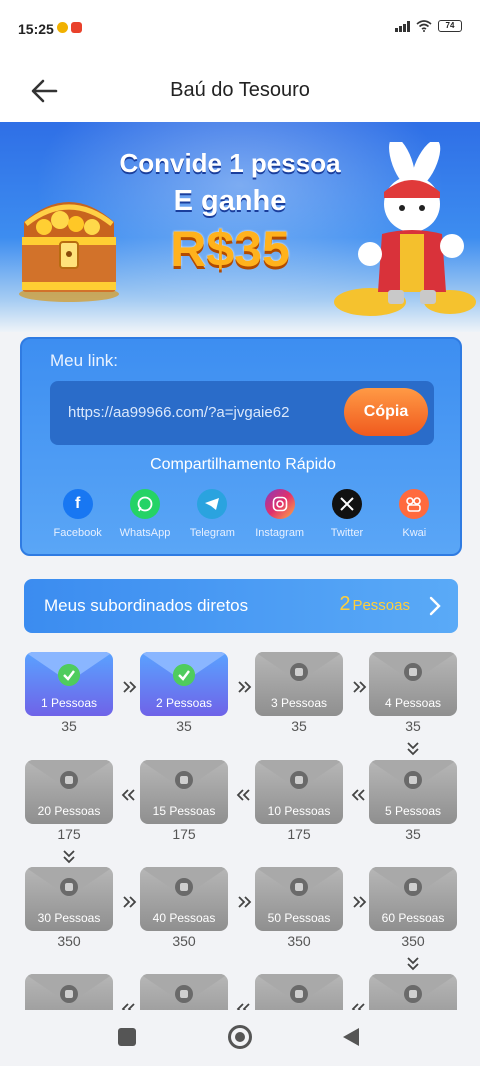 Image resolution: width=480 pixels, height=1066 pixels. Describe the element at coordinates (69, 918) in the screenshot. I see `tier-label: 30 Pessoas` at that location.